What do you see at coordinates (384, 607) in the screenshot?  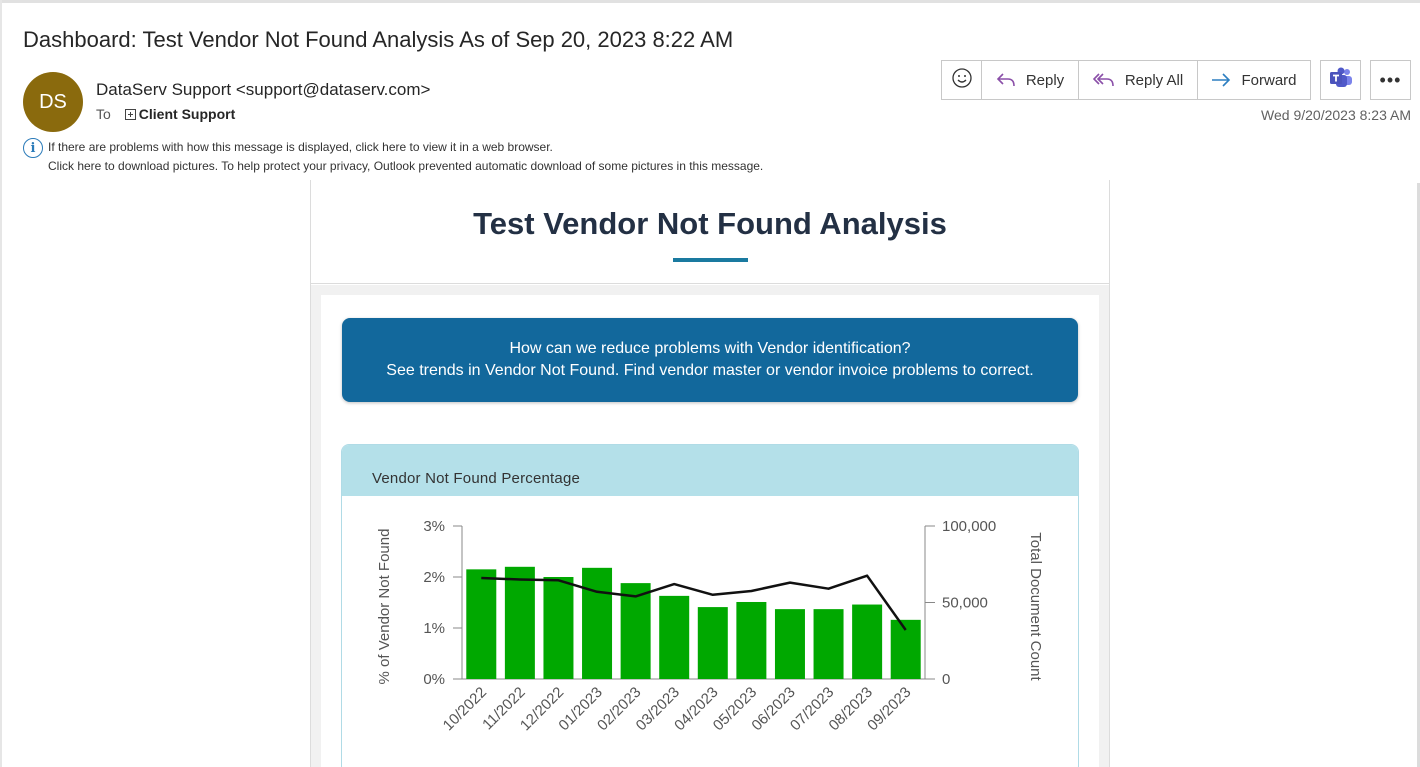 I see `left-axis-title: % of Vendor Not Found` at bounding box center [384, 607].